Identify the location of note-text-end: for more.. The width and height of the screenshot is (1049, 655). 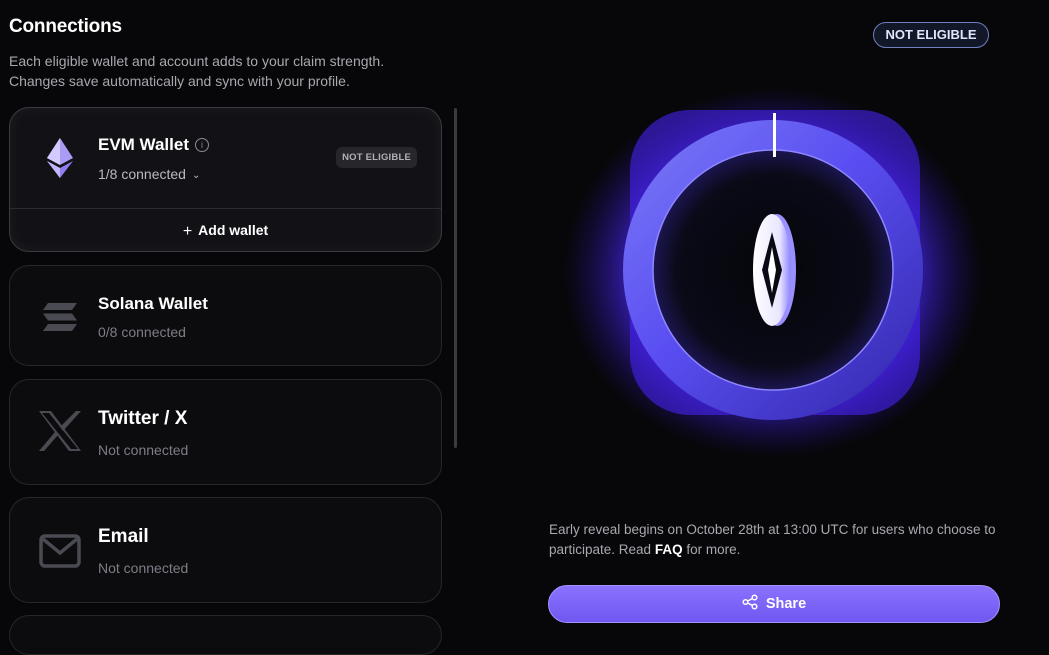
(711, 549).